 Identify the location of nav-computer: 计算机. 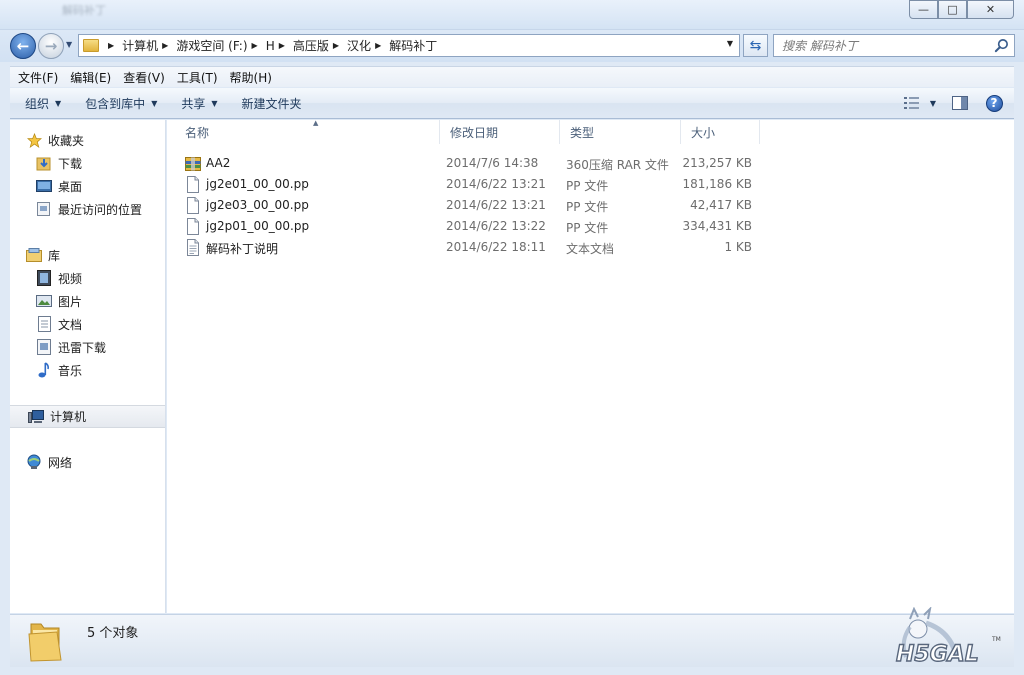
(87, 416).